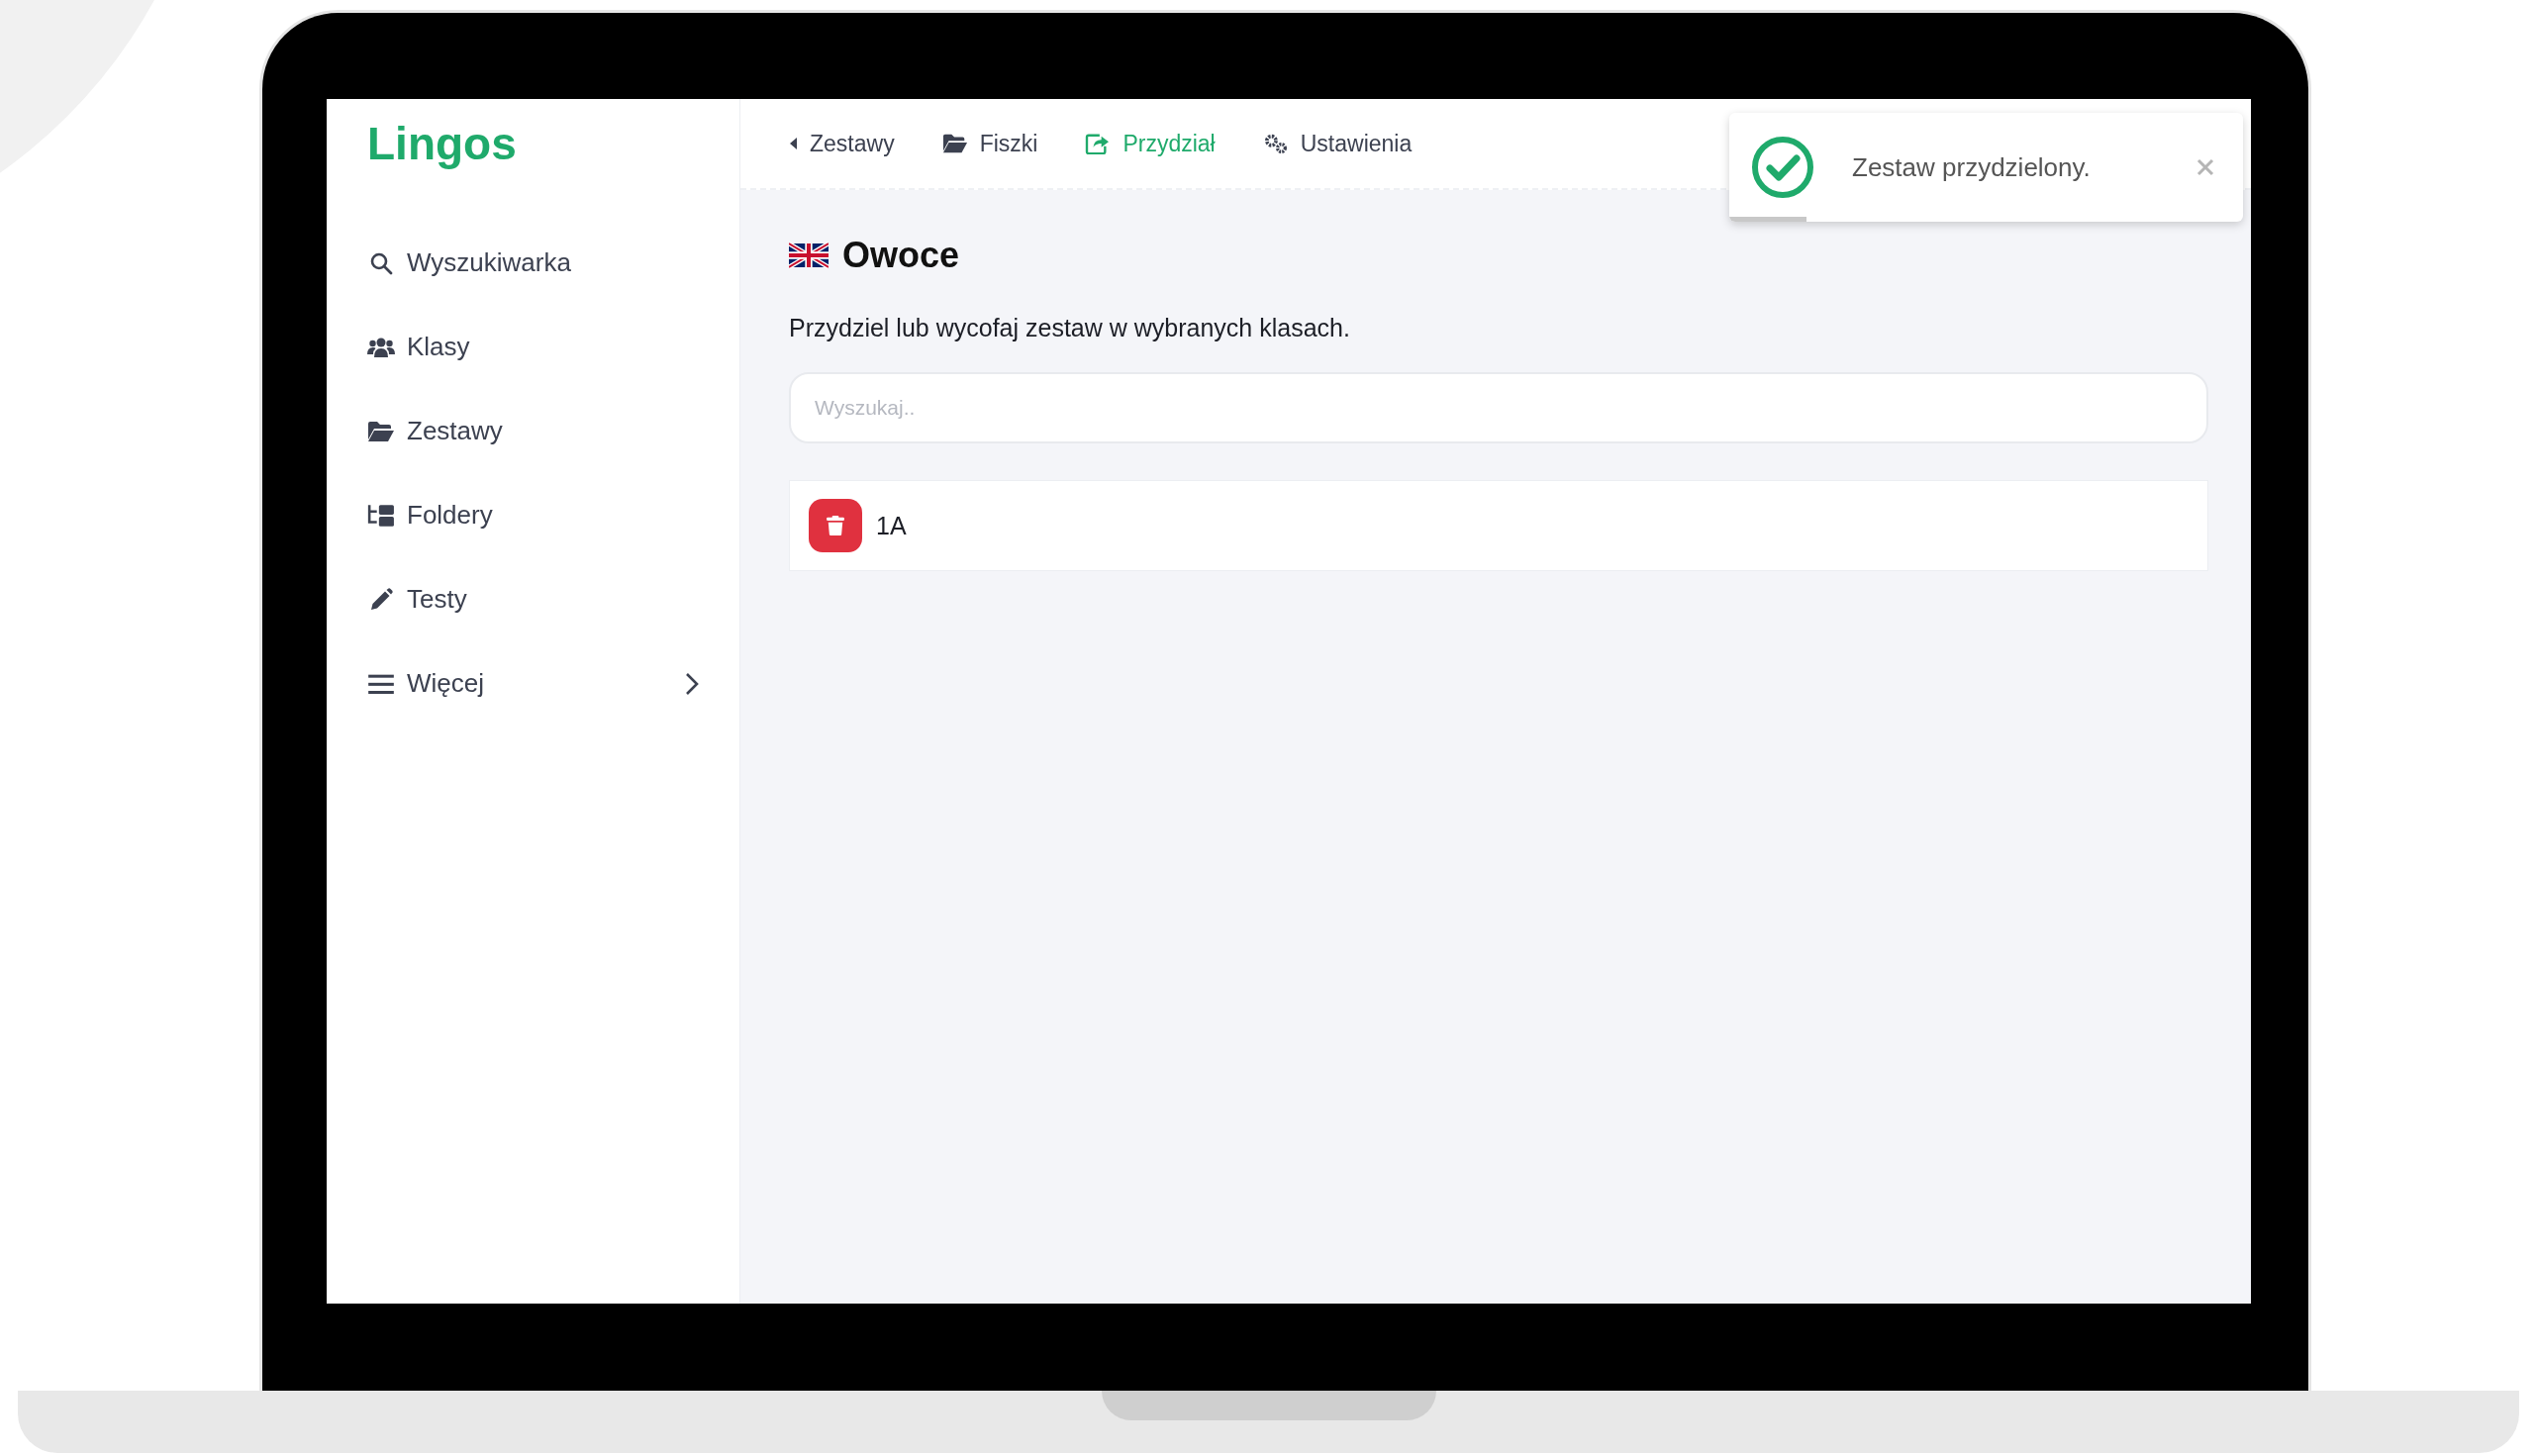 Image resolution: width=2537 pixels, height=1456 pixels. Describe the element at coordinates (989, 143) in the screenshot. I see `nav-tab: Fiszki` at that location.